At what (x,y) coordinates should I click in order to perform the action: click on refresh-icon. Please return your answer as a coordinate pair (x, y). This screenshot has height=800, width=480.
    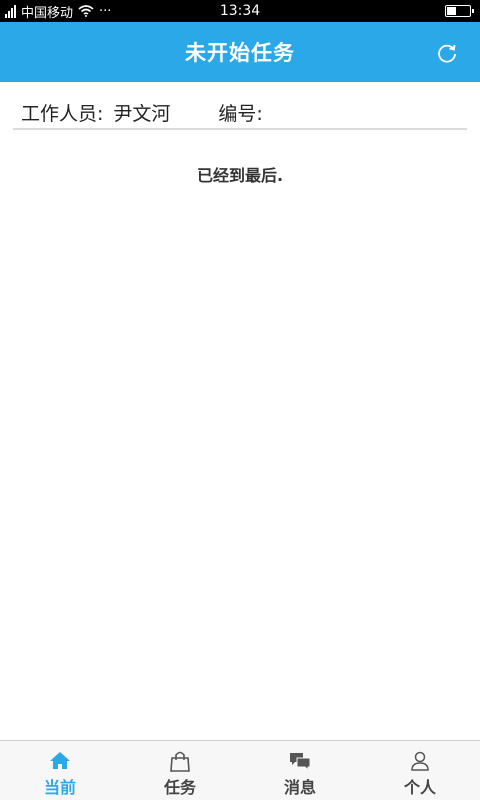
    Looking at the image, I should click on (447, 53).